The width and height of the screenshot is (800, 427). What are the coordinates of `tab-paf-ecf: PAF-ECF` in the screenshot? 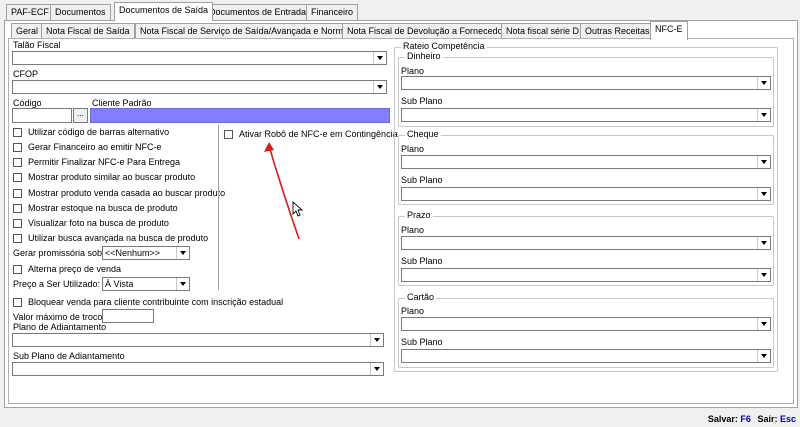 It's located at (30, 12).